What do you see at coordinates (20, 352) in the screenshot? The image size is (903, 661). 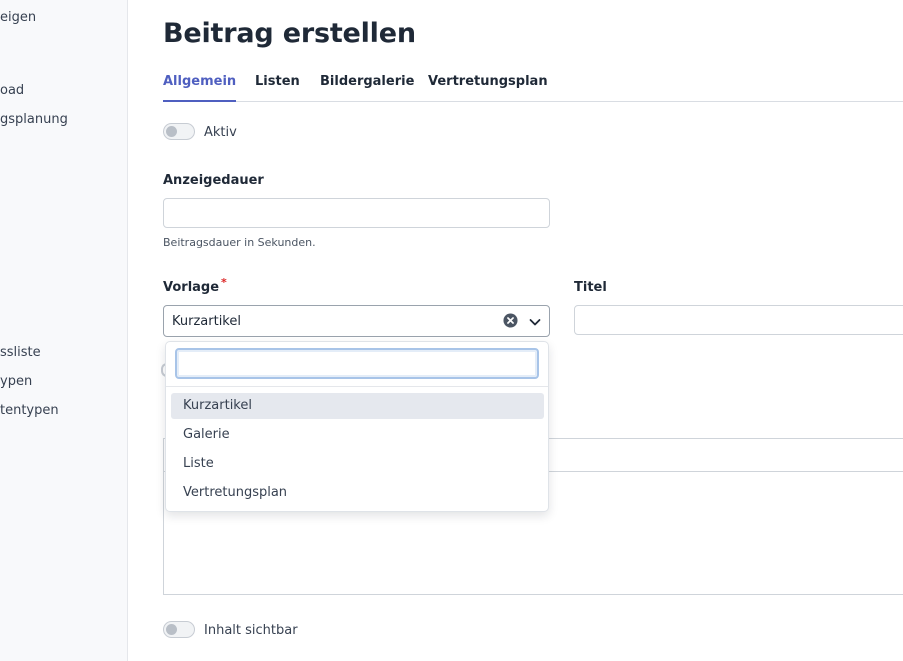 I see `sidebar-item: ssliste` at bounding box center [20, 352].